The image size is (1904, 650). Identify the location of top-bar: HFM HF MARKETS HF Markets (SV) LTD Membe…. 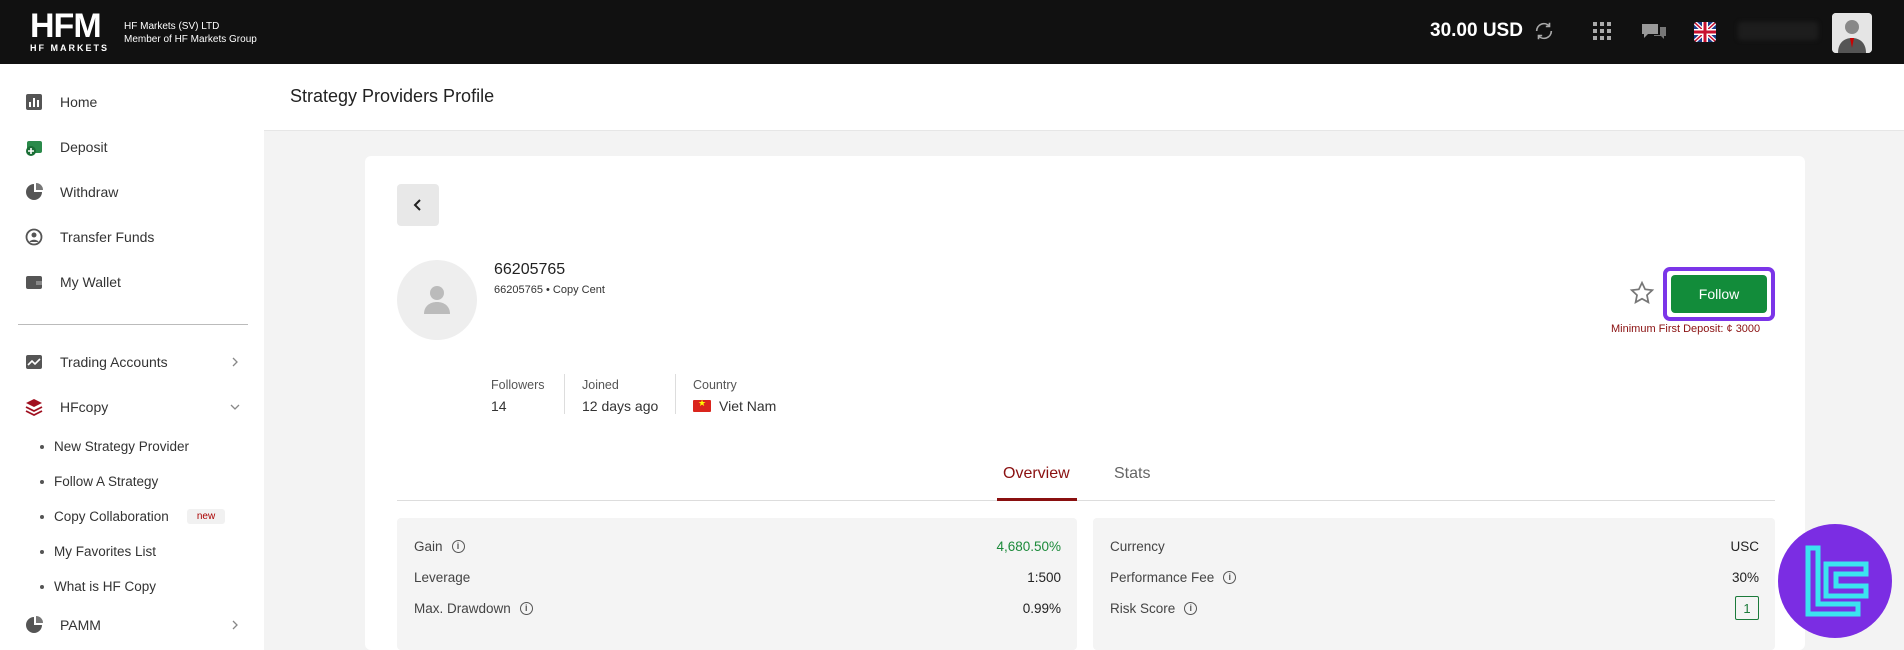
(952, 32).